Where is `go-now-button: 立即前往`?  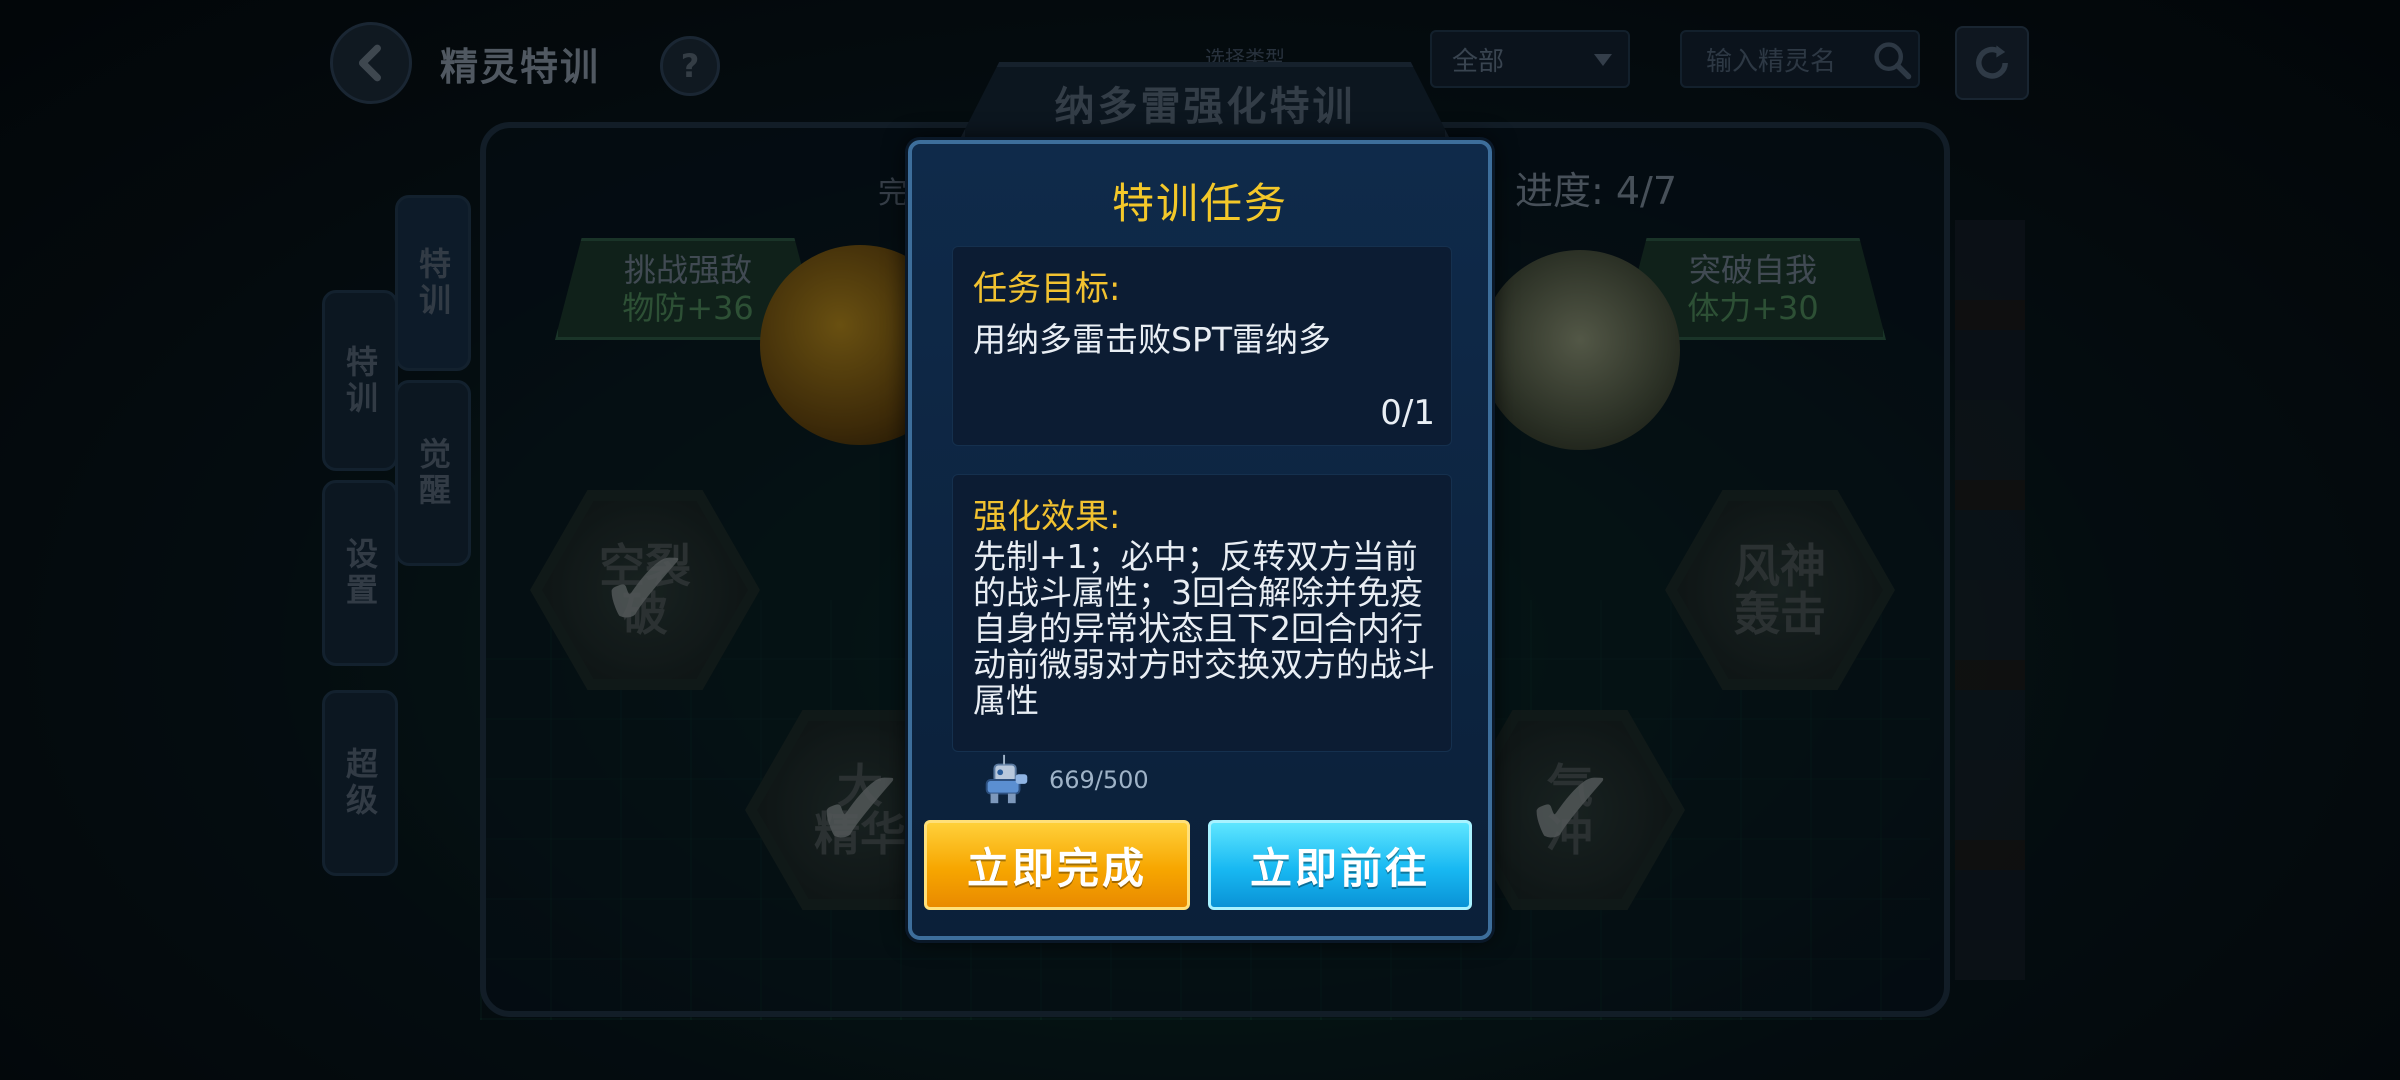
go-now-button: 立即前往 is located at coordinates (1340, 865).